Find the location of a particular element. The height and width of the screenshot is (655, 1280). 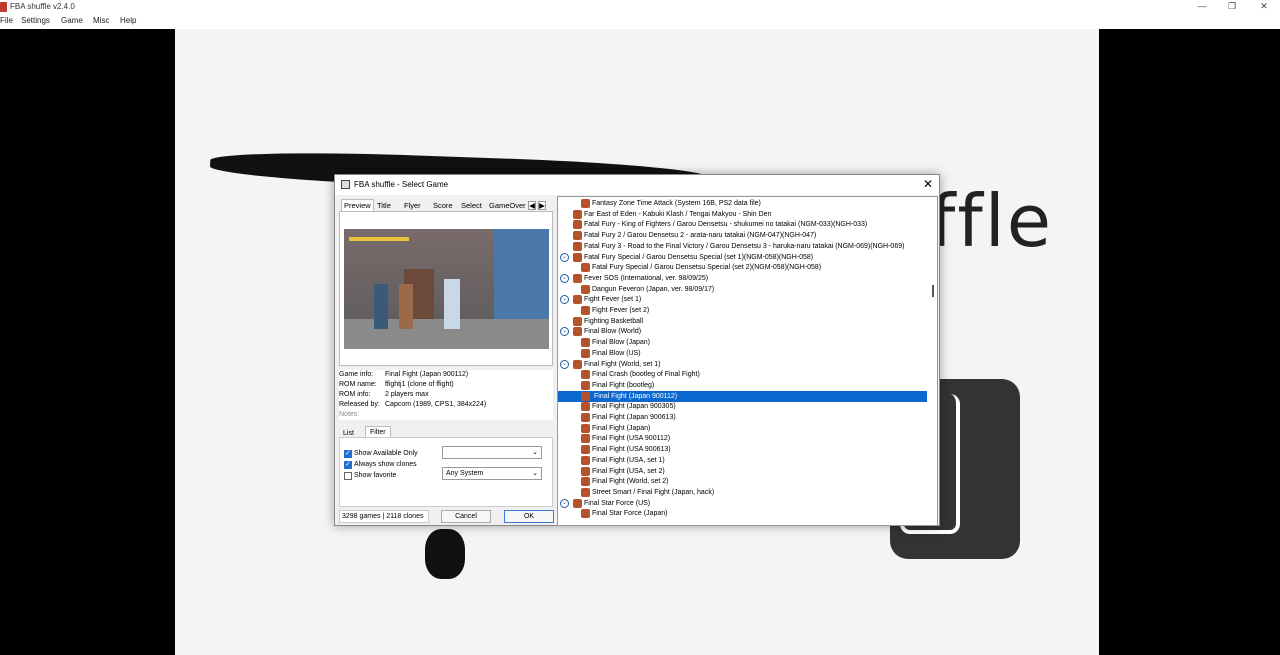

game-label: Final Fight (Japan 900613) is located at coordinates (634, 417).